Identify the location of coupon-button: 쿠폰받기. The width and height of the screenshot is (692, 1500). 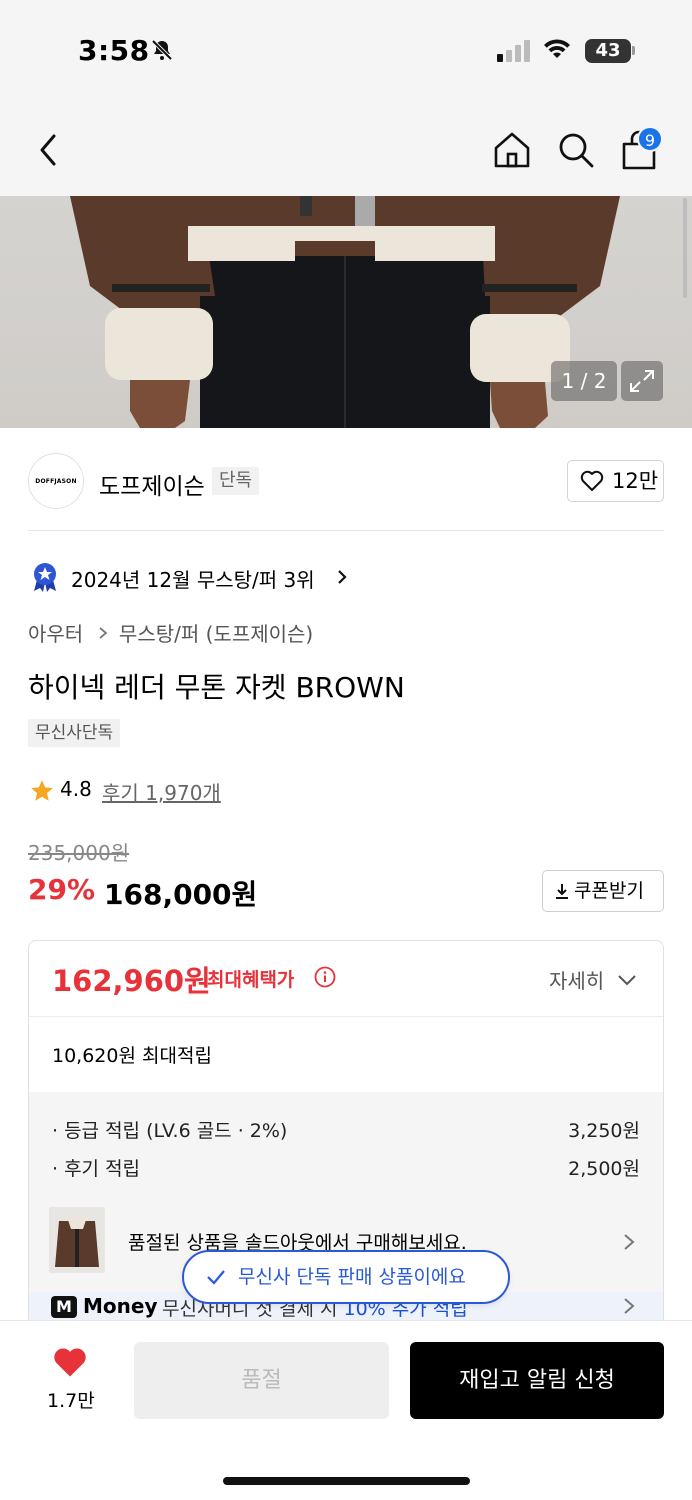
(603, 891).